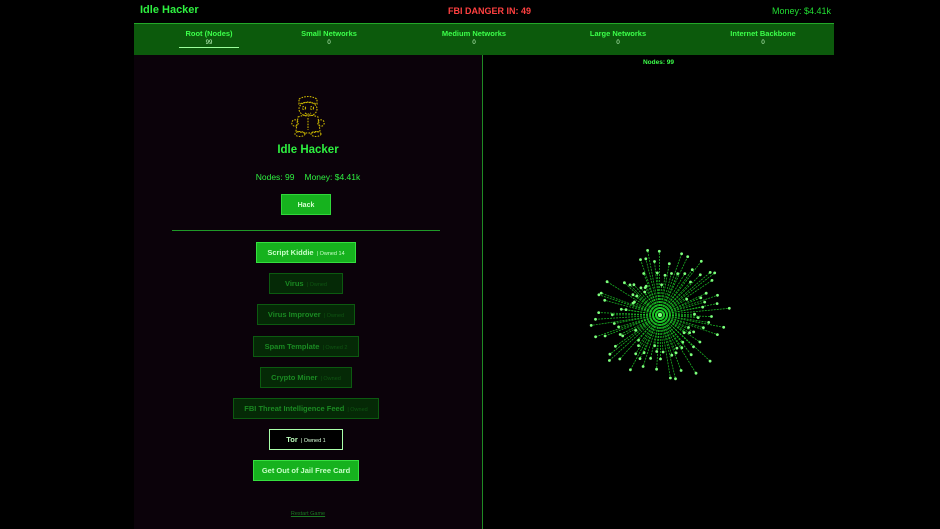  What do you see at coordinates (294, 314) in the screenshot?
I see `upgrade-label: Virus Improver` at bounding box center [294, 314].